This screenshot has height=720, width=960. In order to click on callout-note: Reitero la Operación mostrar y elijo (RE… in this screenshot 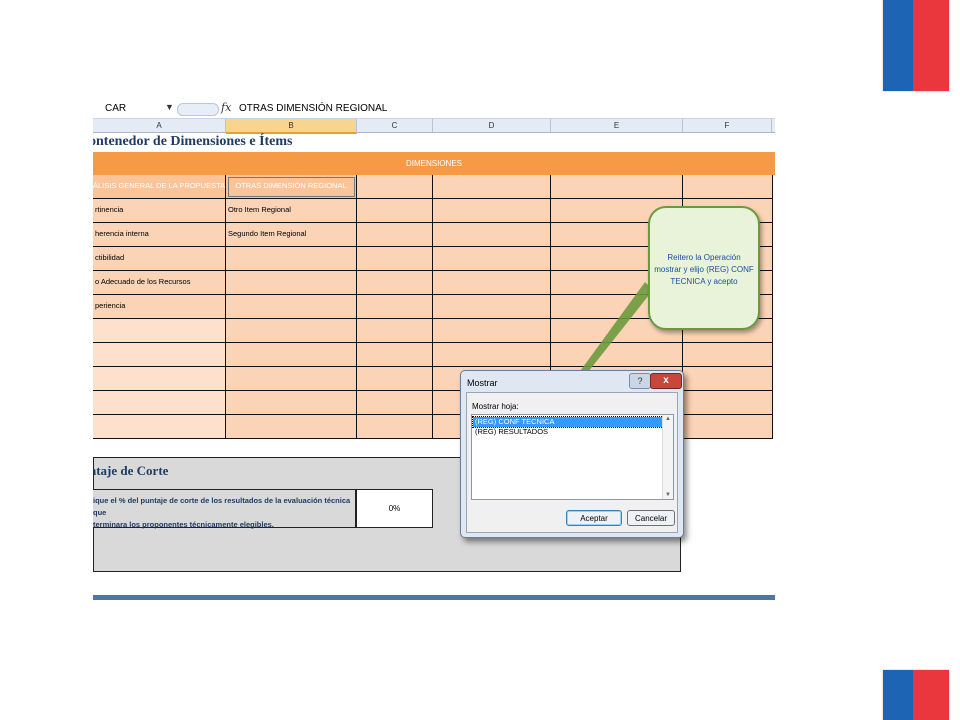, I will do `click(704, 268)`.